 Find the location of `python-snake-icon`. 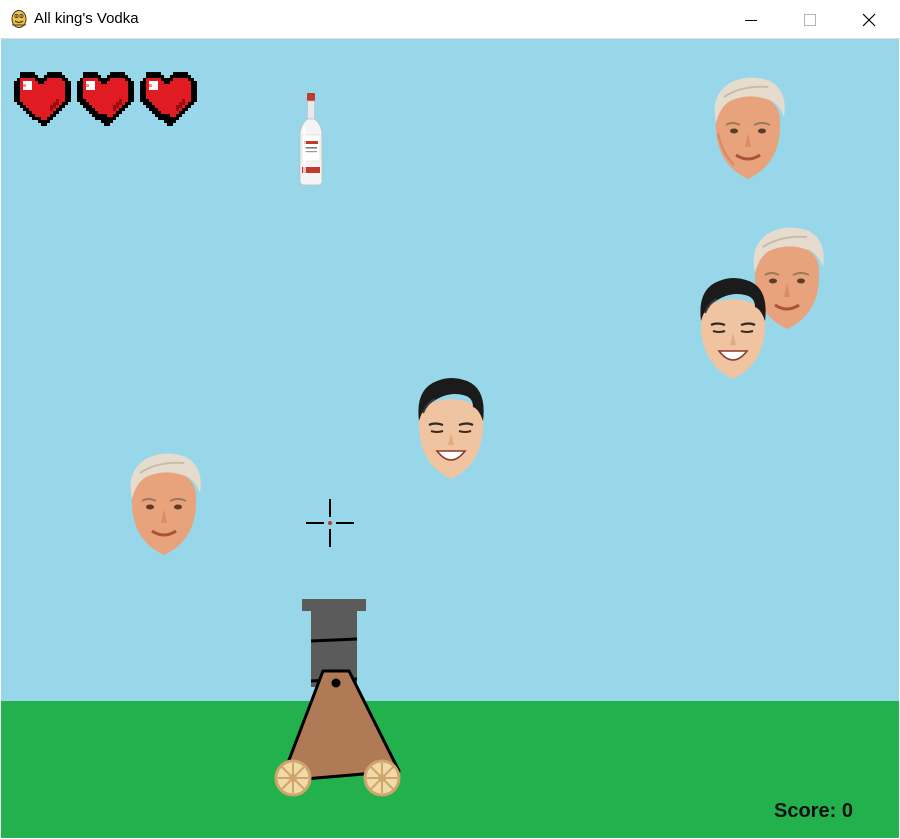

python-snake-icon is located at coordinates (19, 19).